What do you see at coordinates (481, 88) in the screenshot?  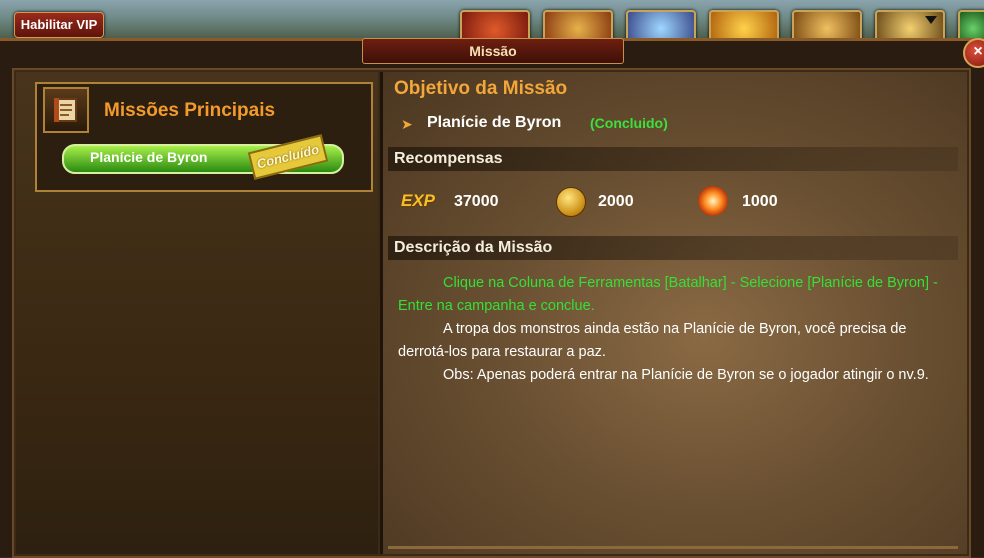 I see `objective-title: Objetivo da Missão` at bounding box center [481, 88].